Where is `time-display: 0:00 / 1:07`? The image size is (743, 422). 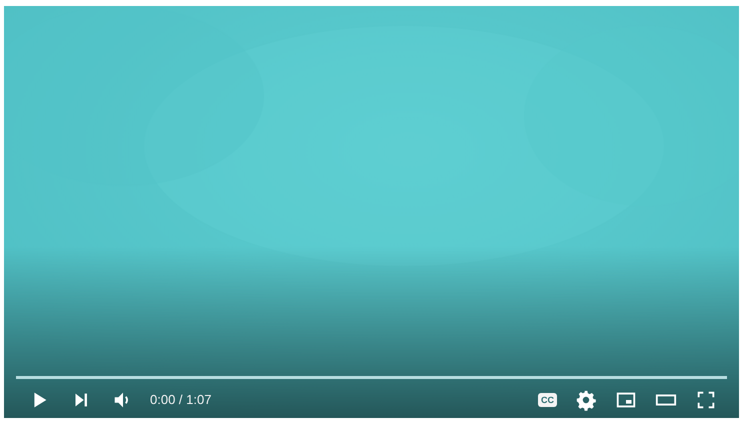
time-display: 0:00 / 1:07 is located at coordinates (181, 400).